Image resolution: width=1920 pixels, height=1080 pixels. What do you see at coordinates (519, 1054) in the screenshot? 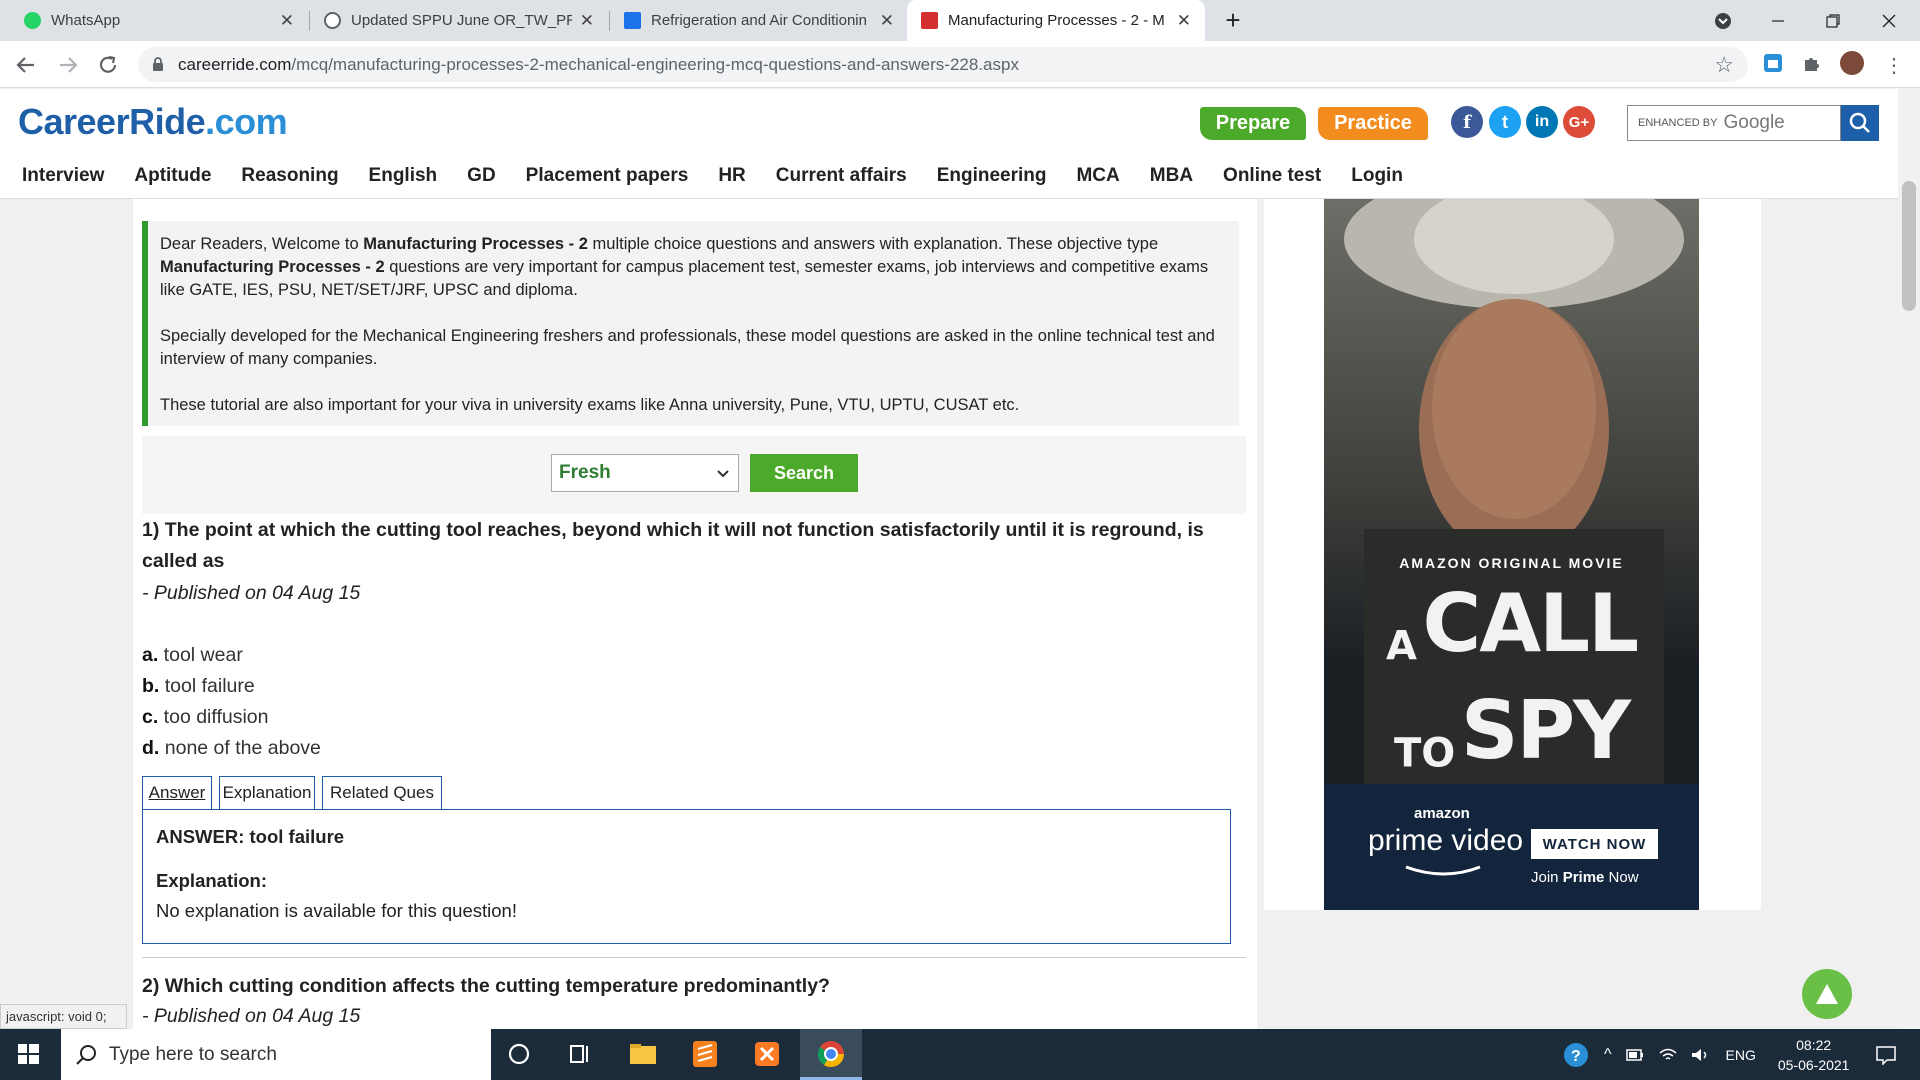
I see `cortana-icon` at bounding box center [519, 1054].